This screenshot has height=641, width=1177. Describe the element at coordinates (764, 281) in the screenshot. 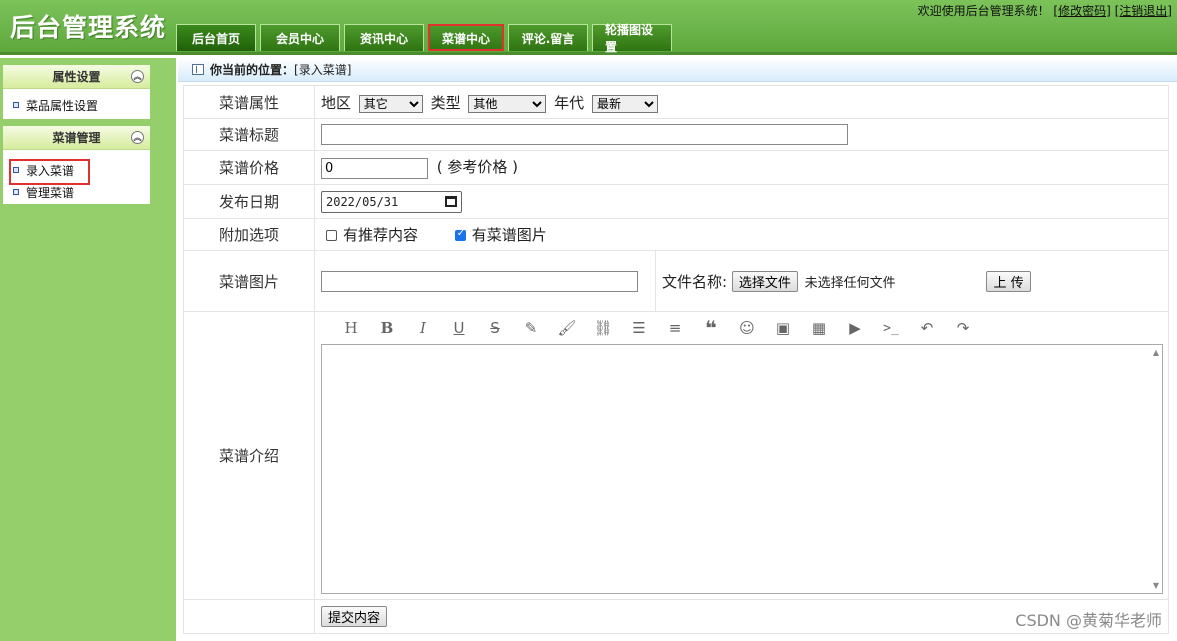

I see `choose-file-button: 选择文件` at that location.